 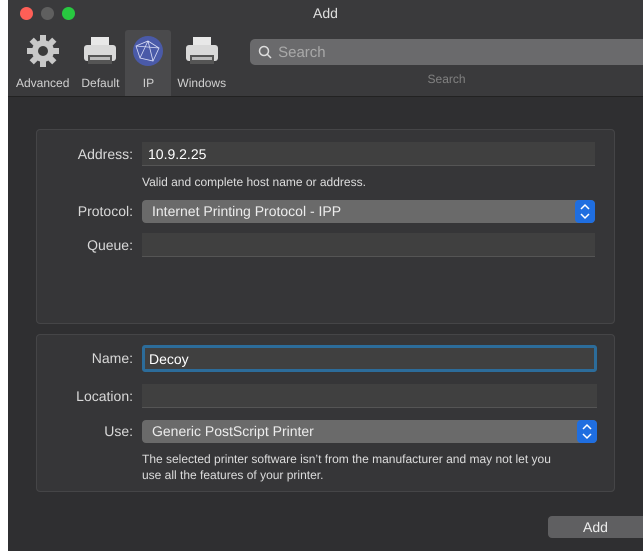 I want to click on text-field: 10.9.2.25, so click(x=368, y=154).